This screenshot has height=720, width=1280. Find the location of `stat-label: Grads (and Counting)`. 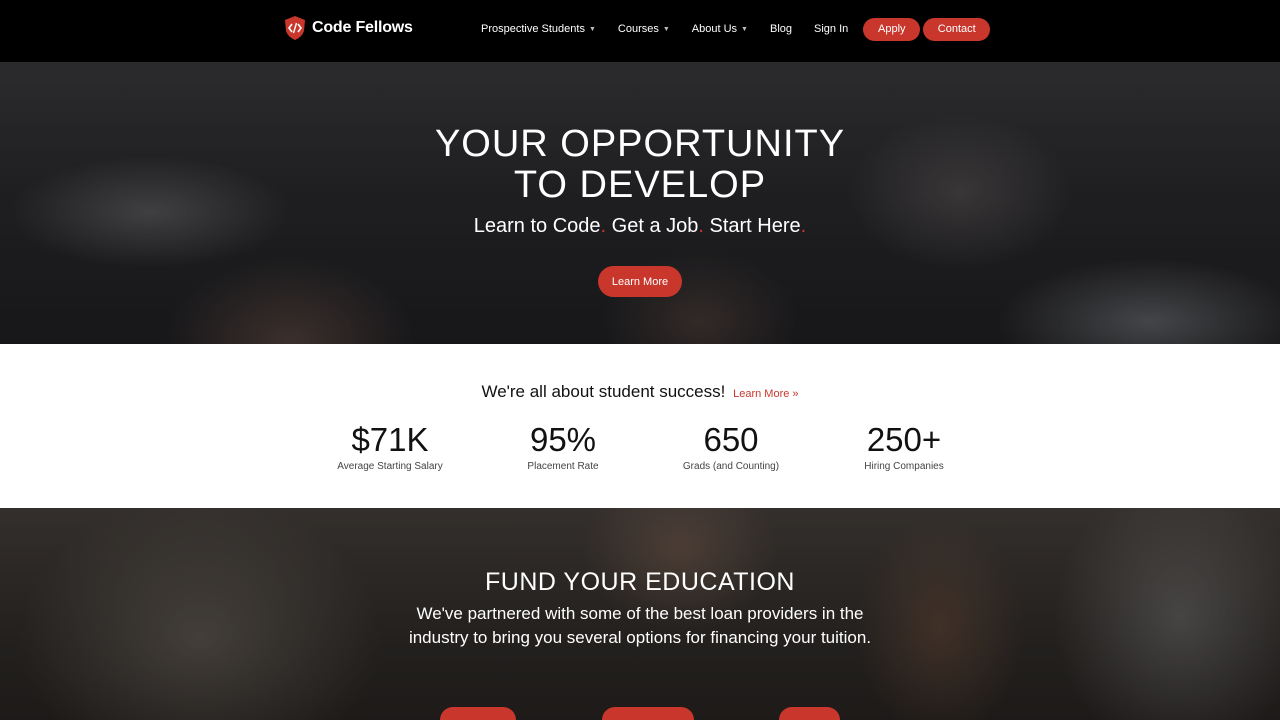

stat-label: Grads (and Counting) is located at coordinates (731, 466).